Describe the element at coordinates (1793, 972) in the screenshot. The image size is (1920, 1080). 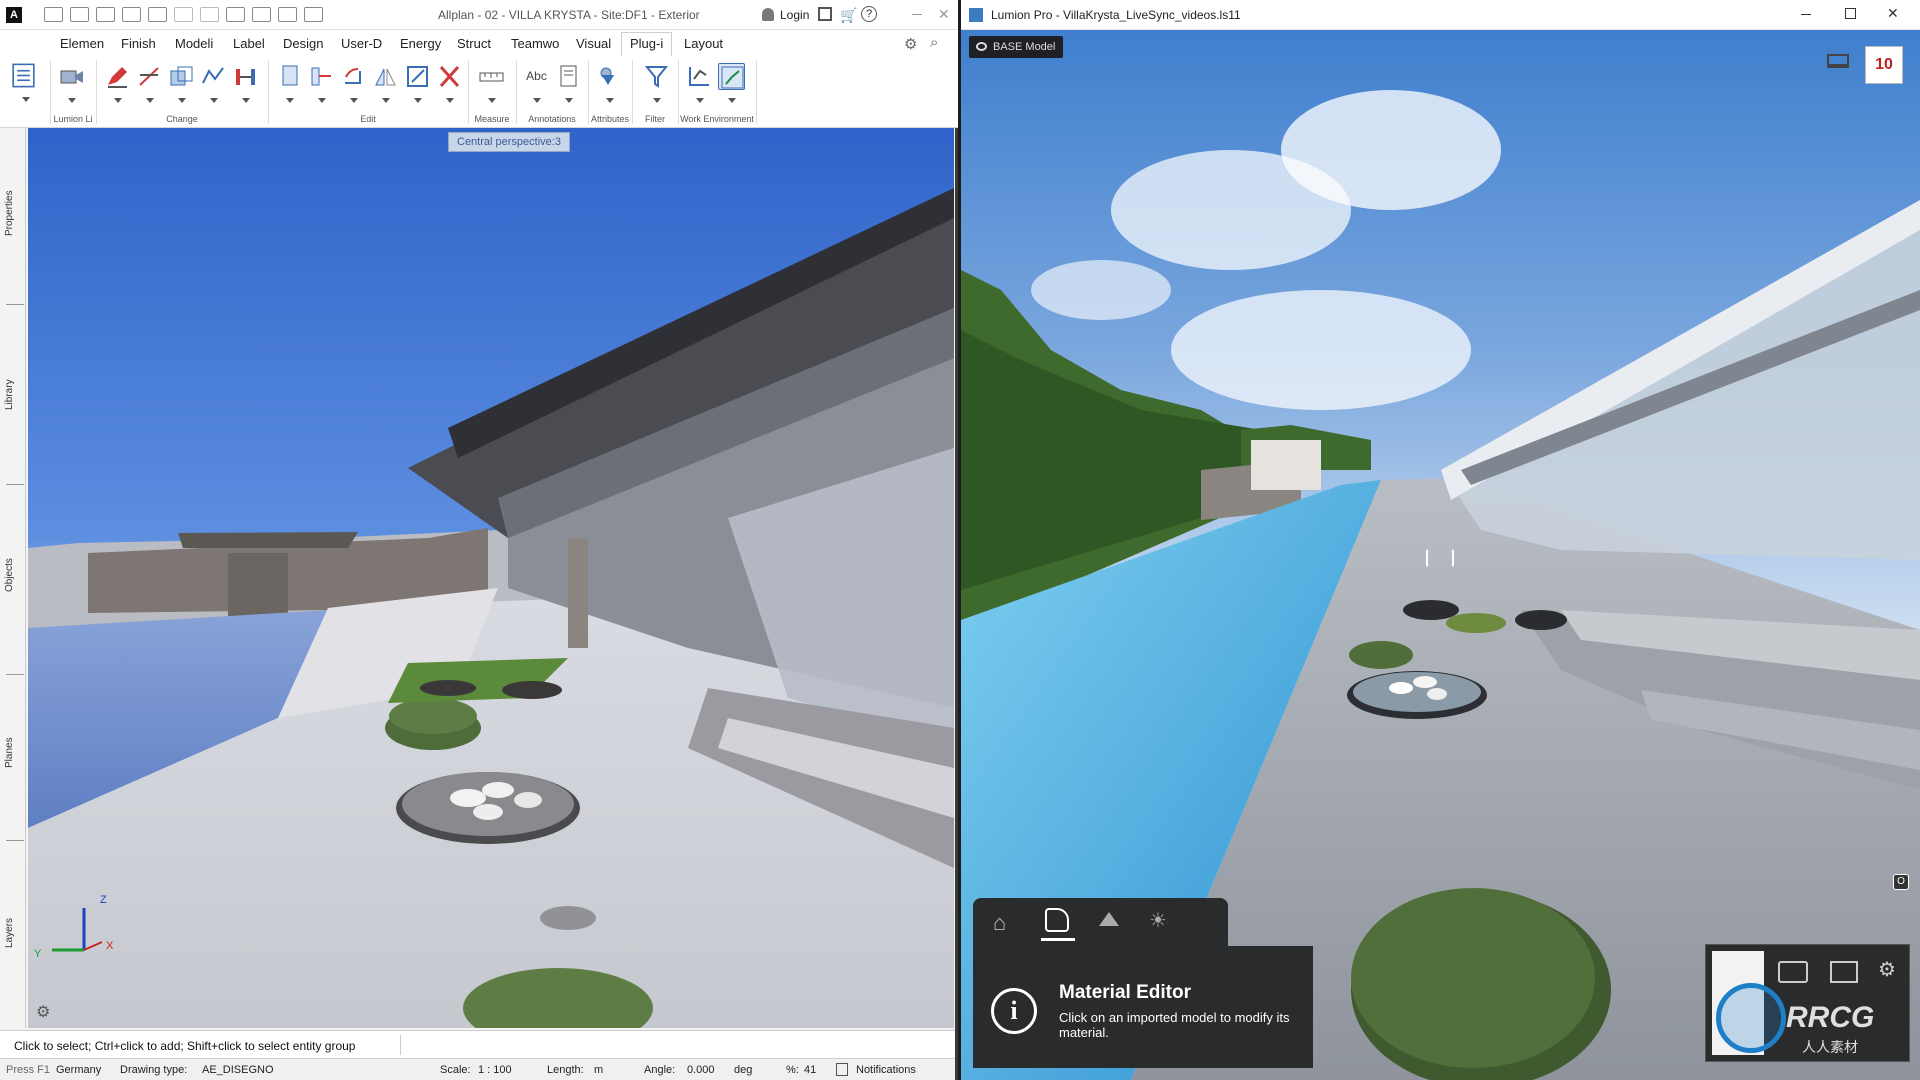
I see `photo-mode-icon` at that location.